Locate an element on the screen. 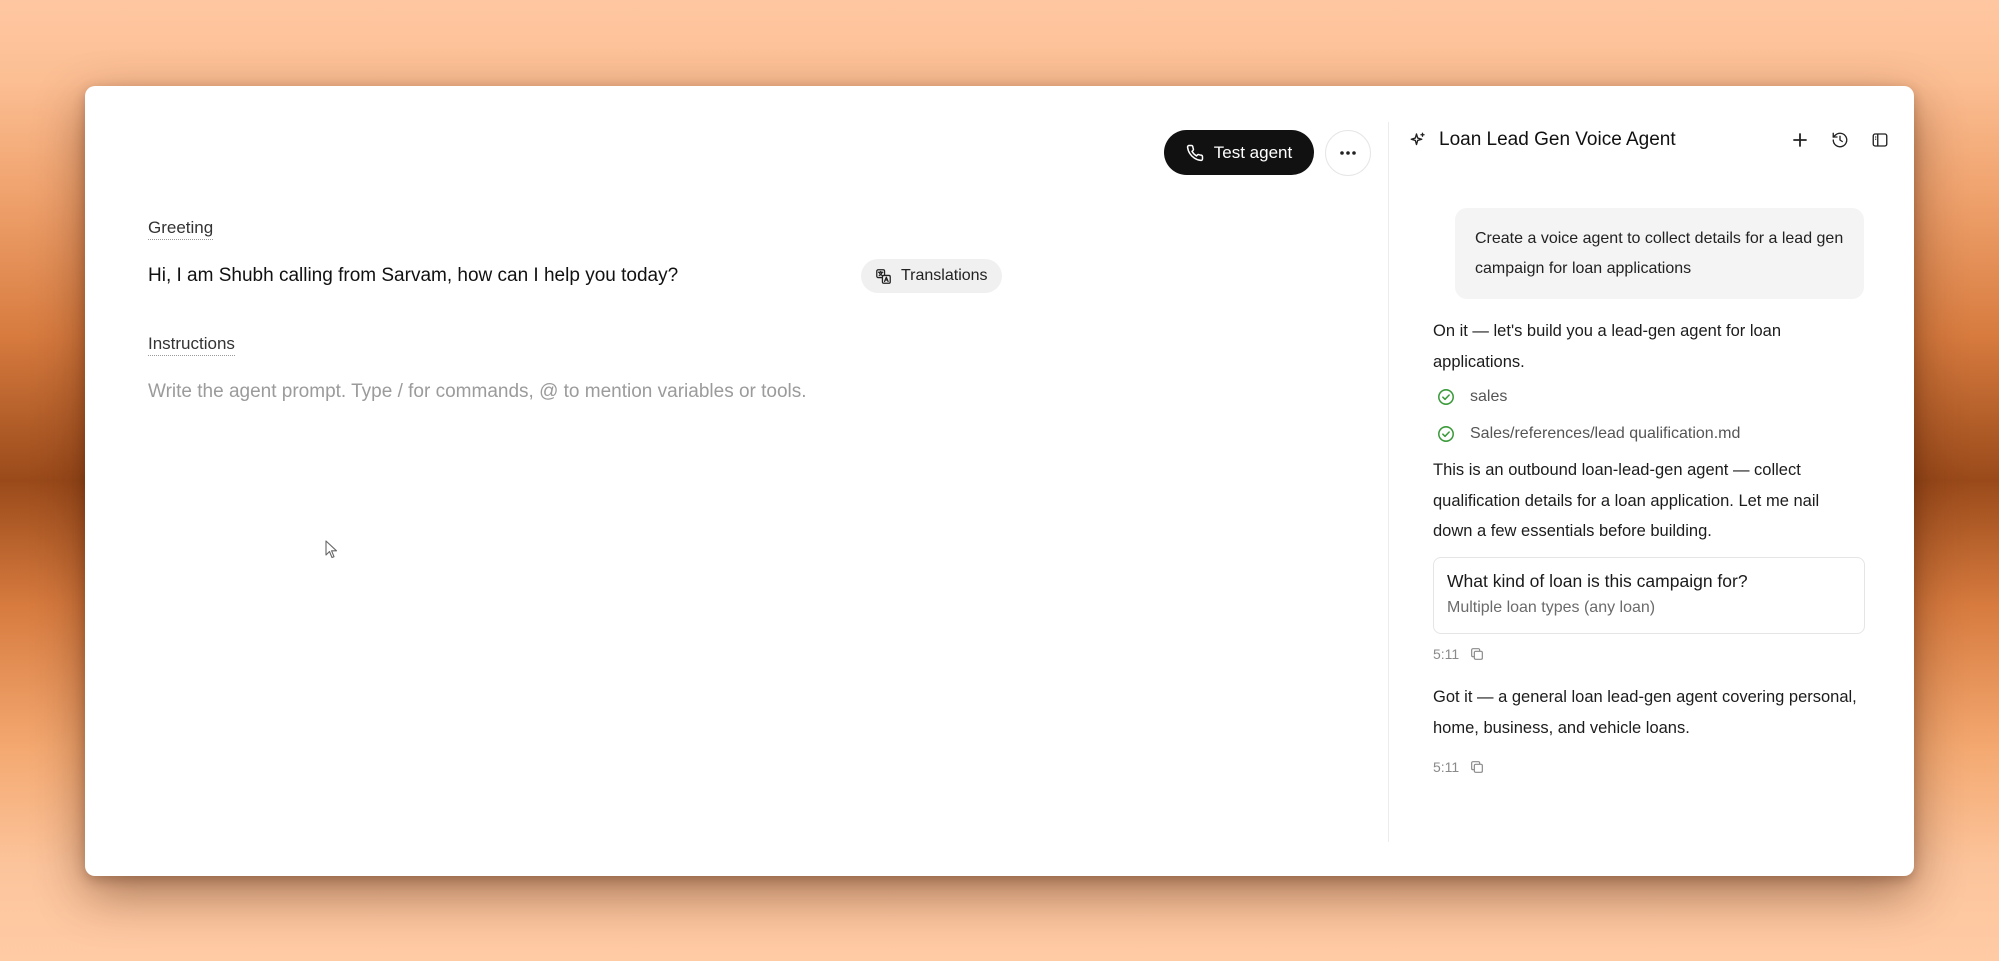  step-item: sales is located at coordinates (1472, 397).